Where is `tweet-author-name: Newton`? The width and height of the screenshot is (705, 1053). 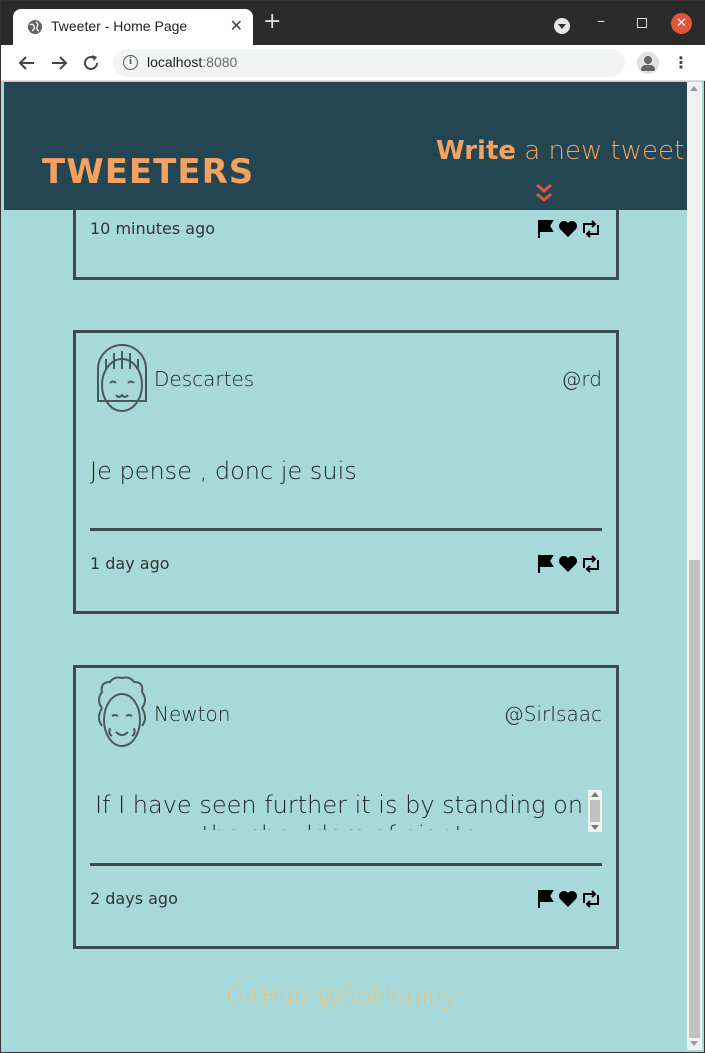
tweet-author-name: Newton is located at coordinates (192, 714).